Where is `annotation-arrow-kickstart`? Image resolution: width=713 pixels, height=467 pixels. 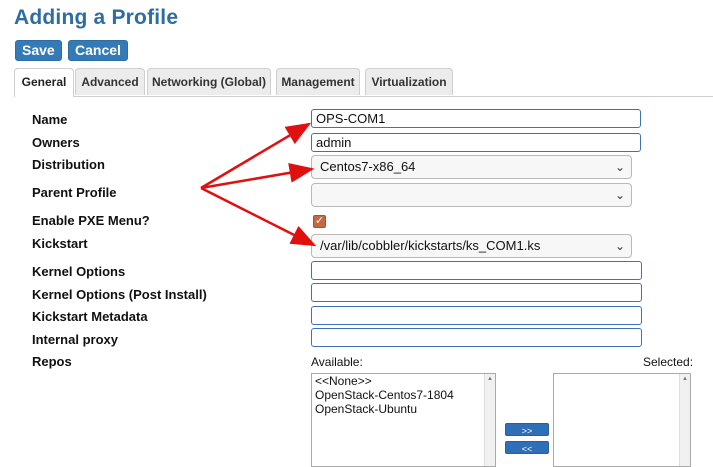 annotation-arrow-kickstart is located at coordinates (258, 216).